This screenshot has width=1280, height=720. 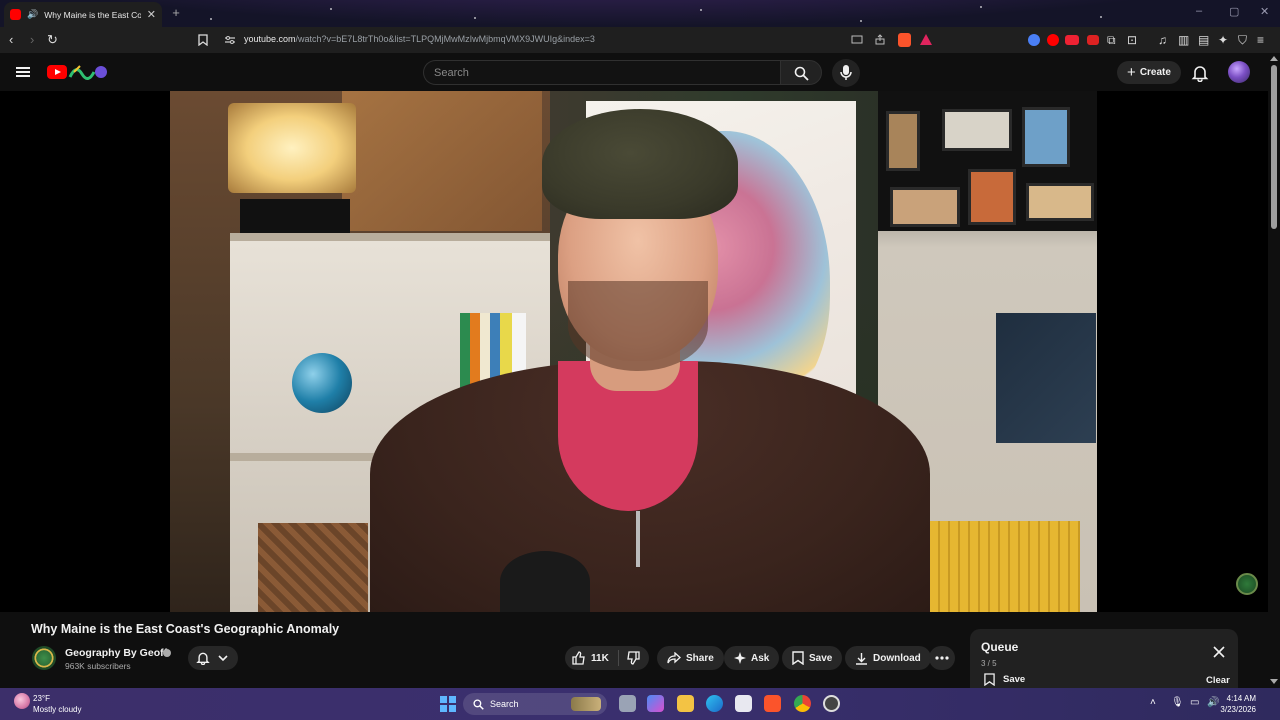 What do you see at coordinates (23, 72) in the screenshot?
I see `guide-menu-icon` at bounding box center [23, 72].